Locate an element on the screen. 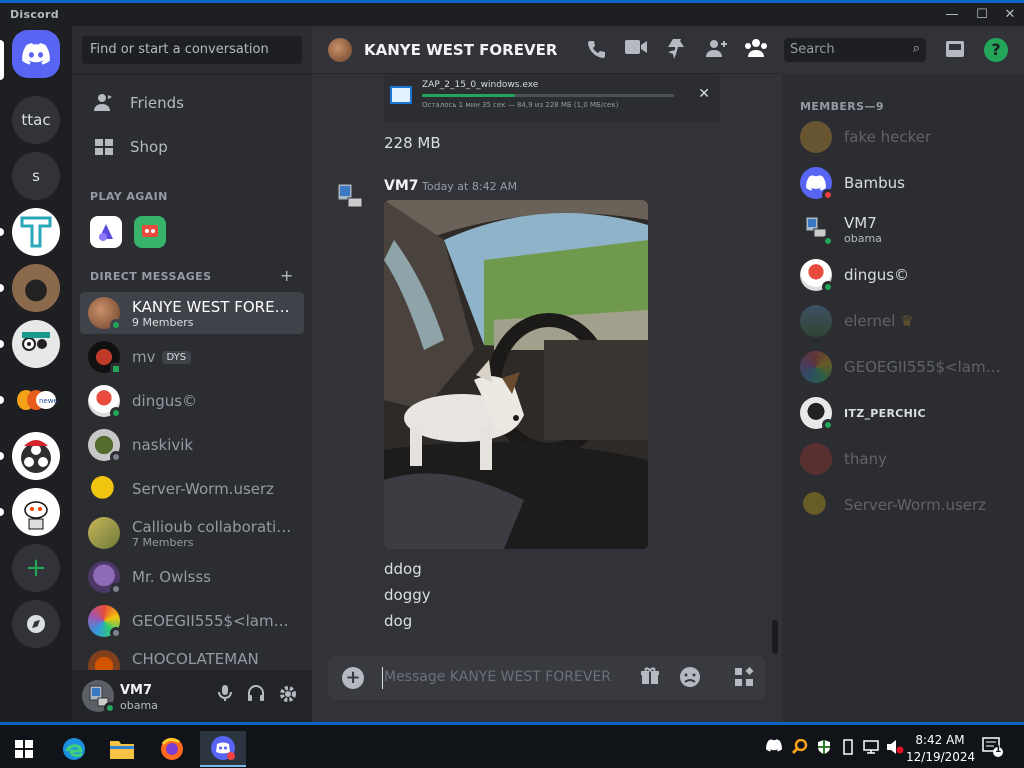 The height and width of the screenshot is (768, 1024). settings-icon is located at coordinates (288, 695).